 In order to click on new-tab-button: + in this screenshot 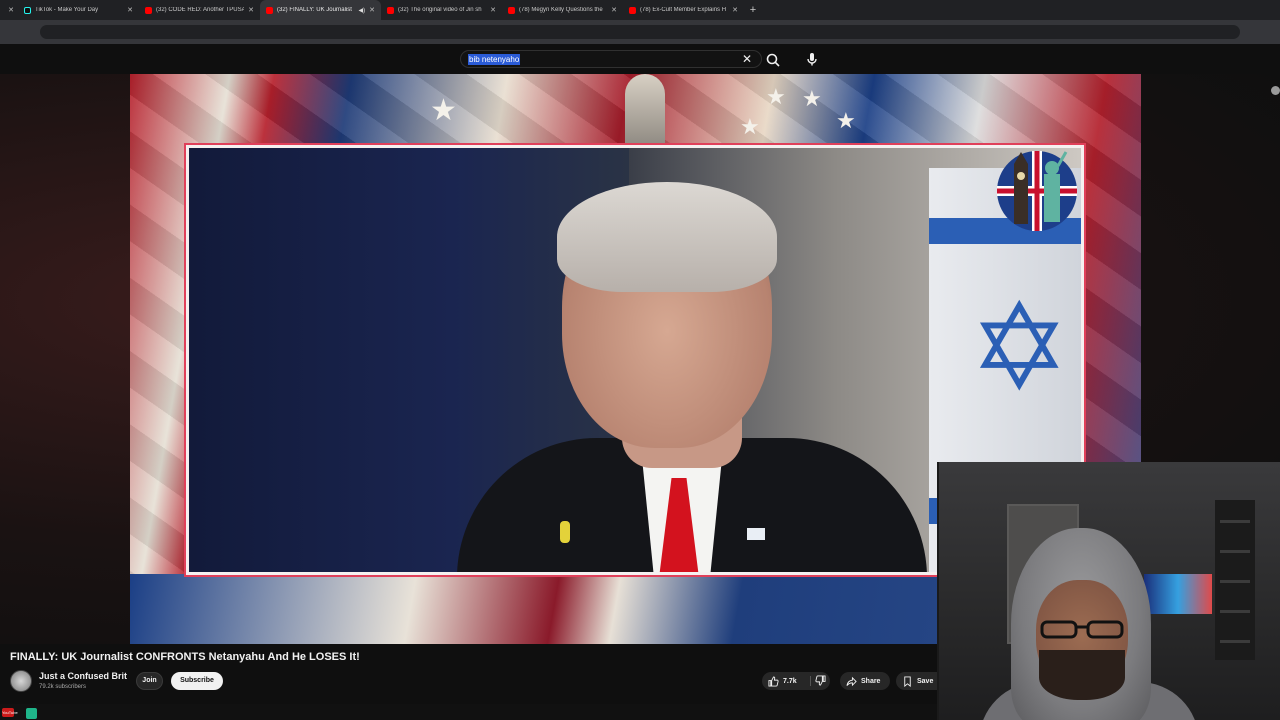, I will do `click(753, 10)`.